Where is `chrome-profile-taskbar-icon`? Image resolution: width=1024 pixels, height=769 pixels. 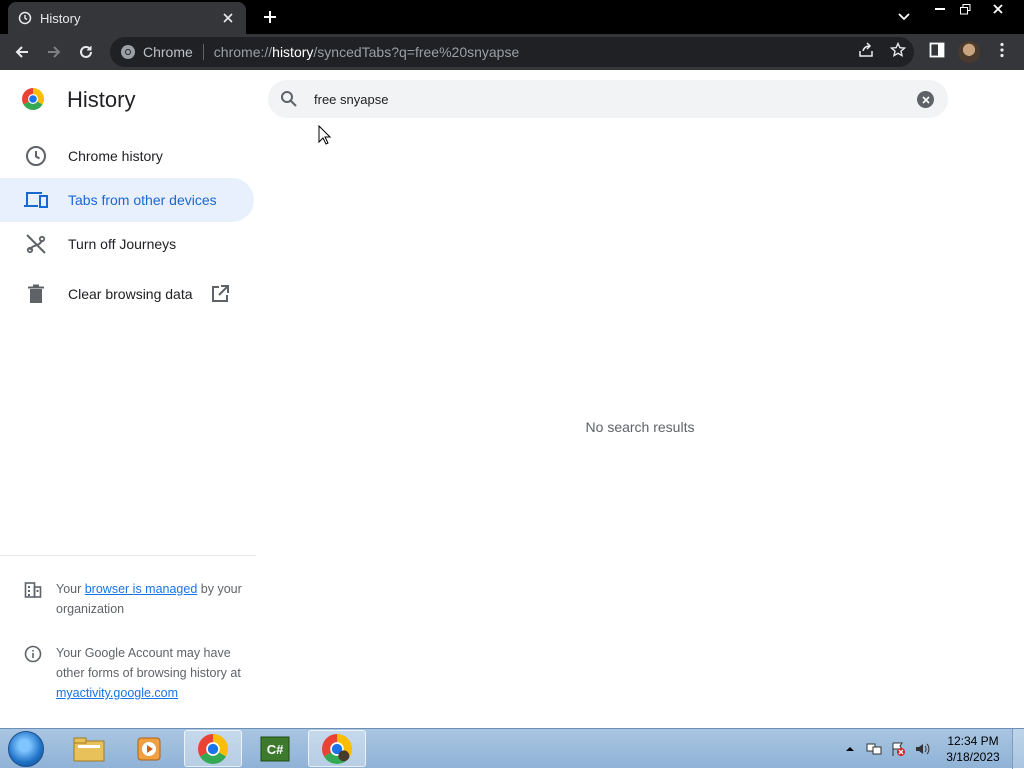 chrome-profile-taskbar-icon is located at coordinates (337, 748).